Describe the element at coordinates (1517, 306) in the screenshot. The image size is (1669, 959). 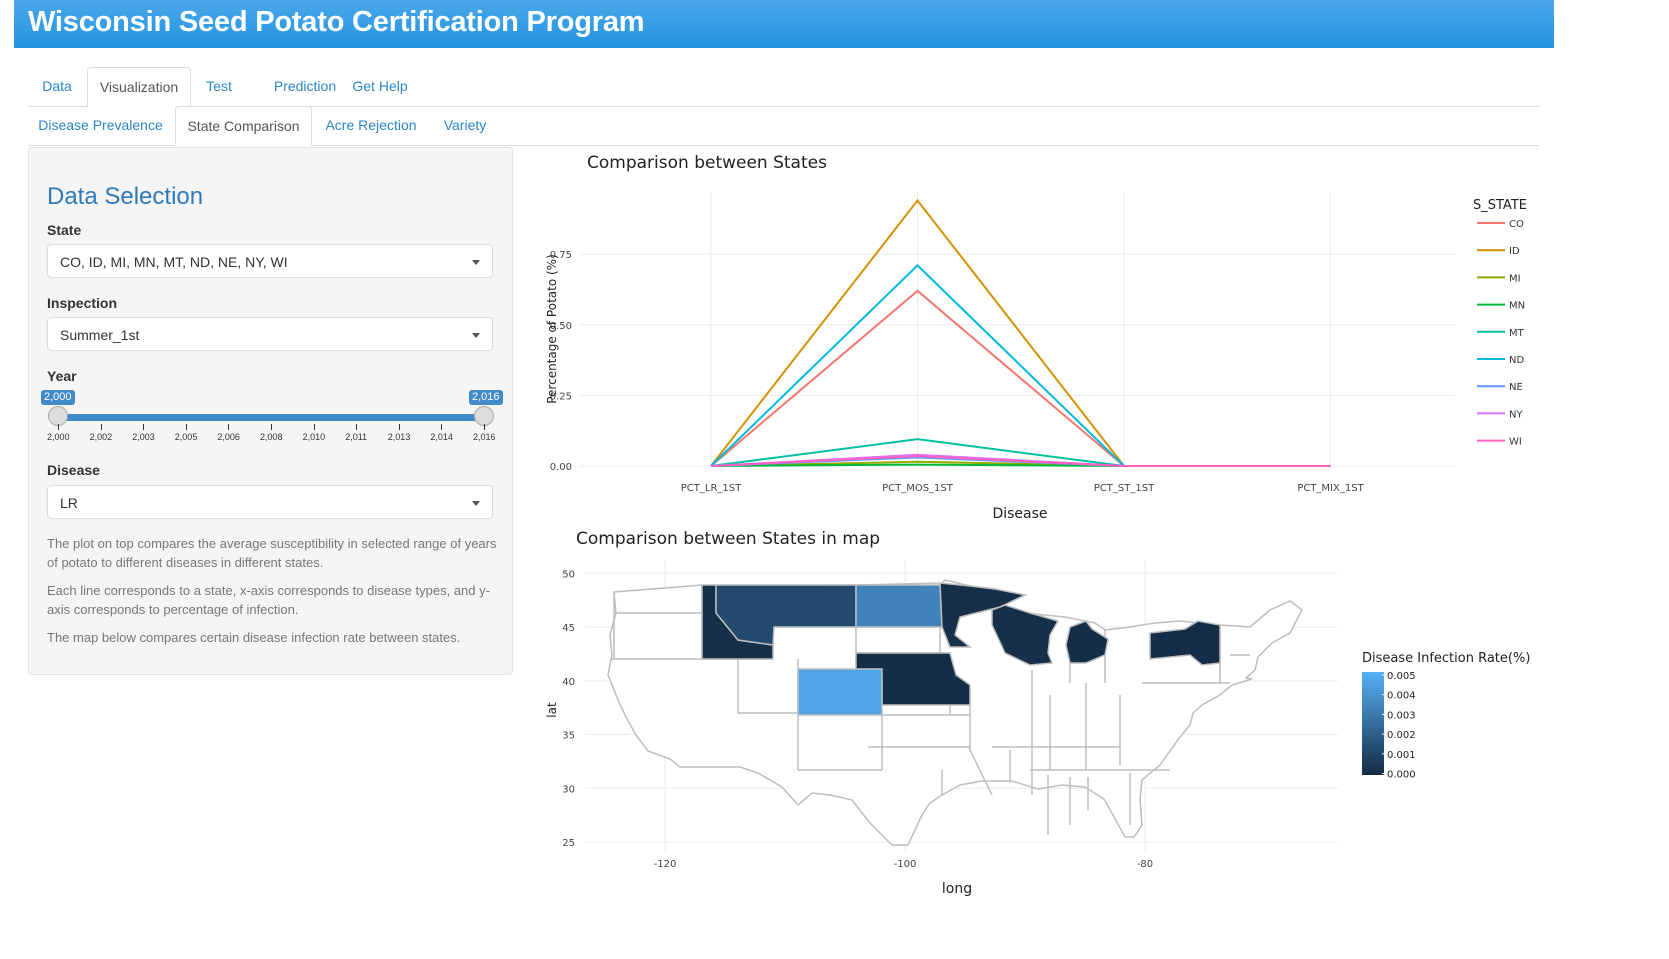
I see `legend-label: MN` at that location.